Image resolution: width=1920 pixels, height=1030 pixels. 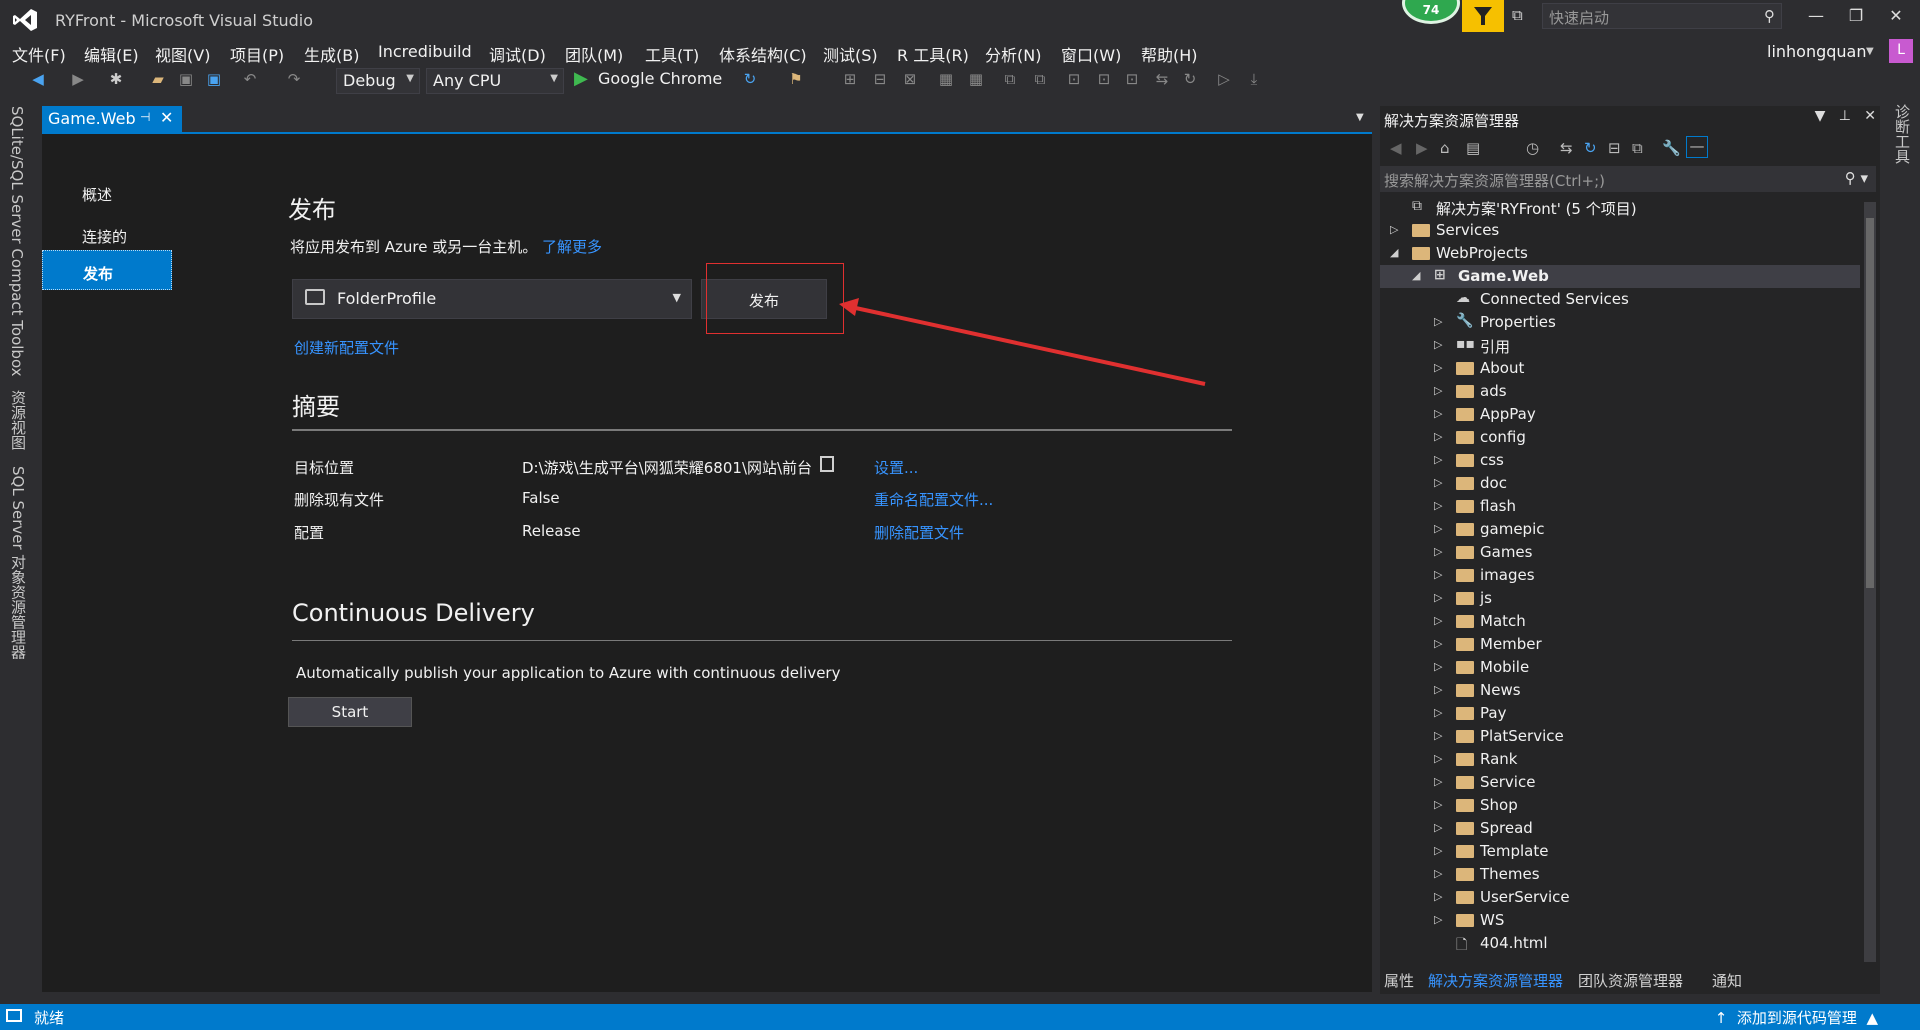 I want to click on menu-view: 视图(V), so click(x=182, y=54).